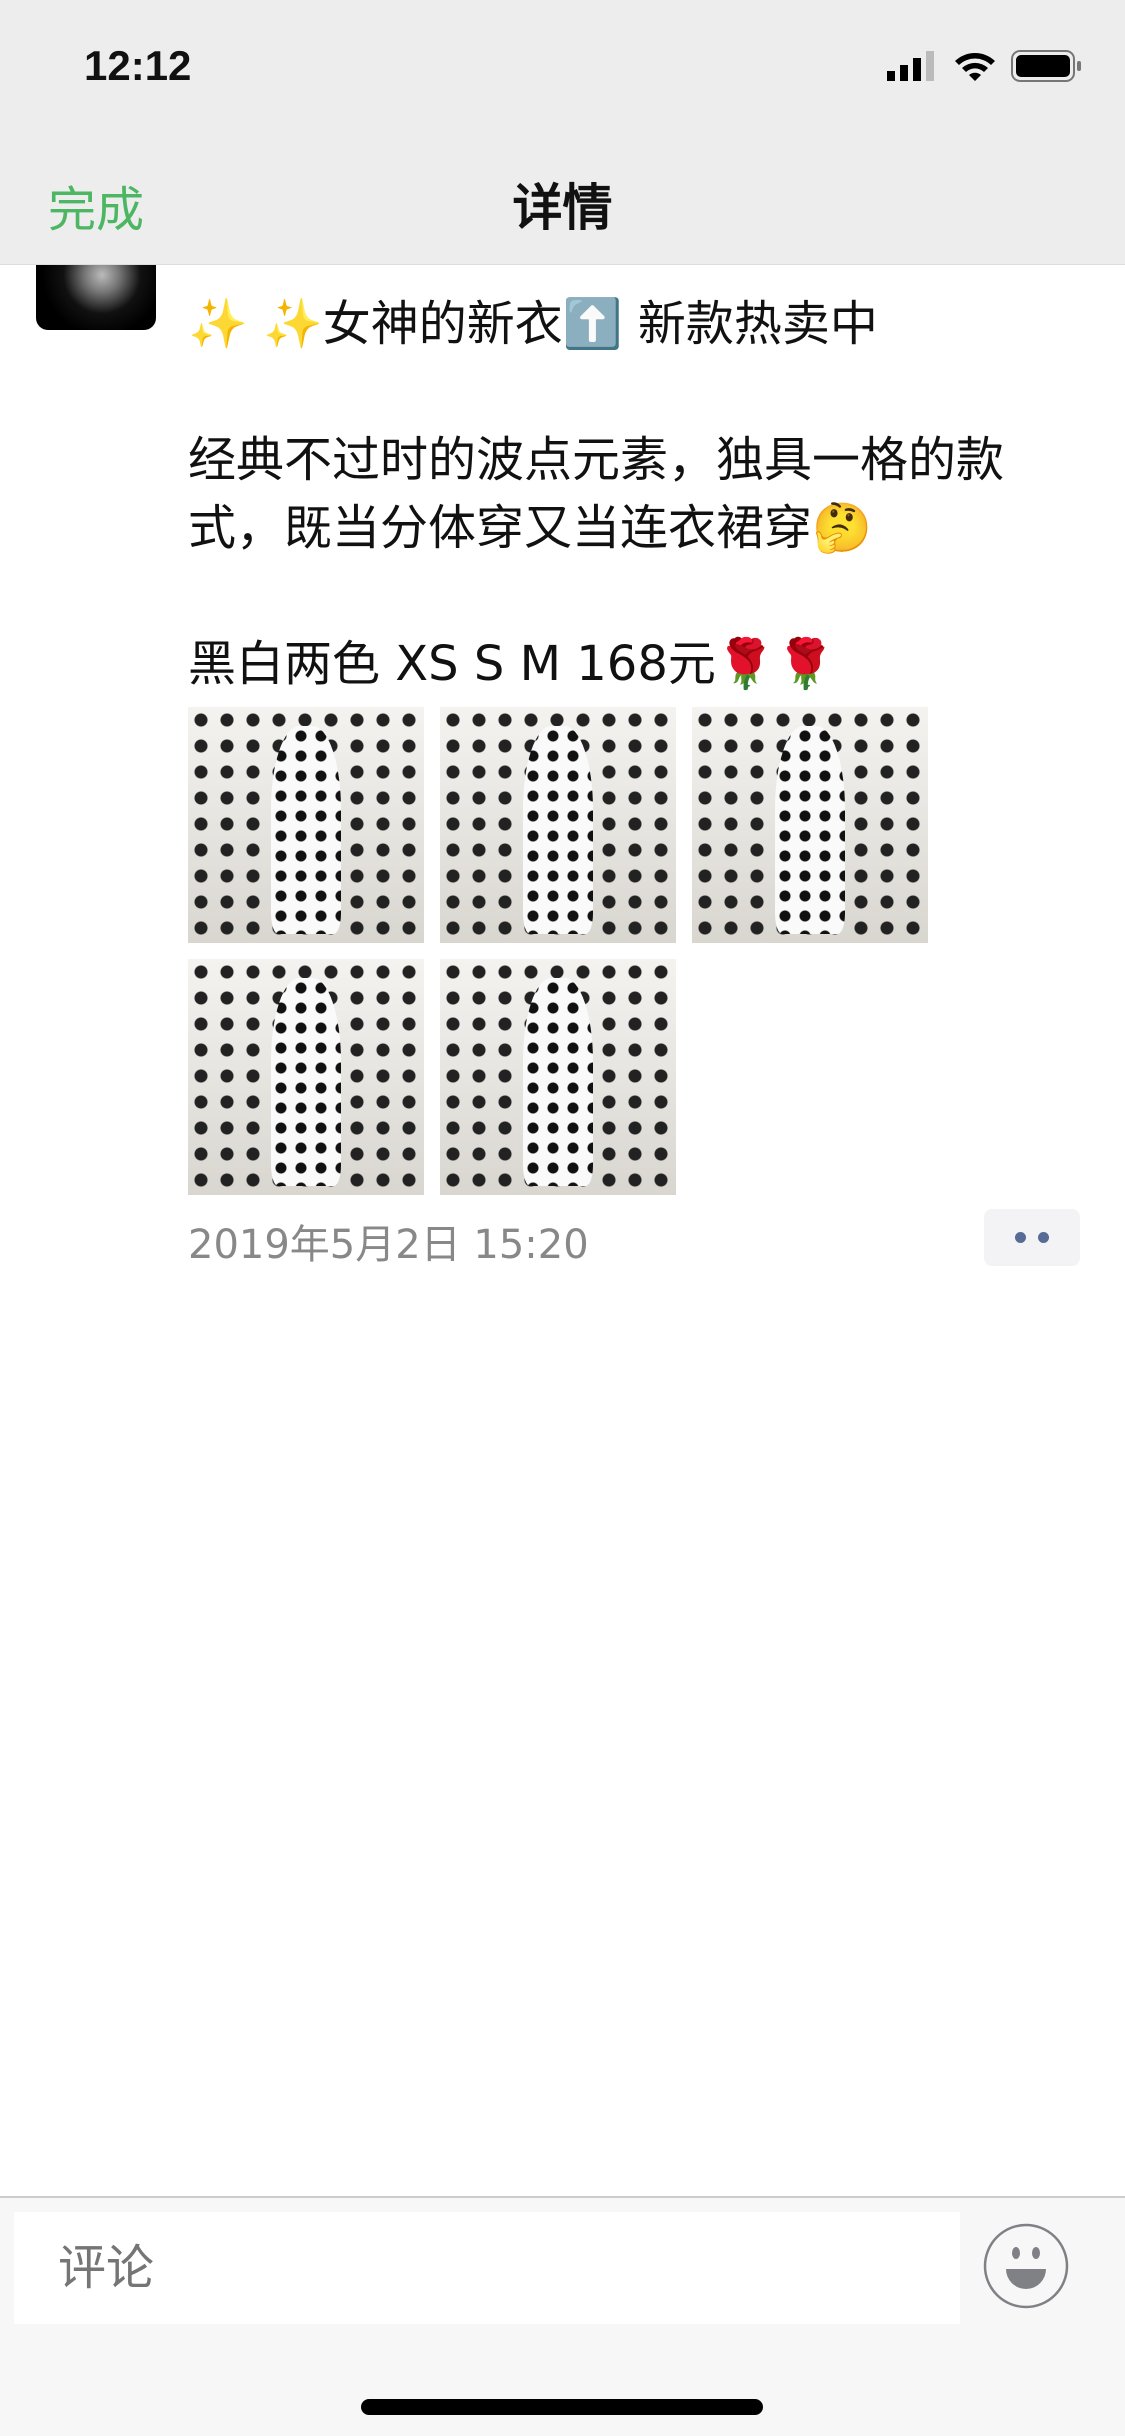  Describe the element at coordinates (596, 494) in the screenshot. I see `post-line-description: 经典不过时的波点元素，独具一格的款式，既当分体穿又当连衣裙穿🤔` at that location.